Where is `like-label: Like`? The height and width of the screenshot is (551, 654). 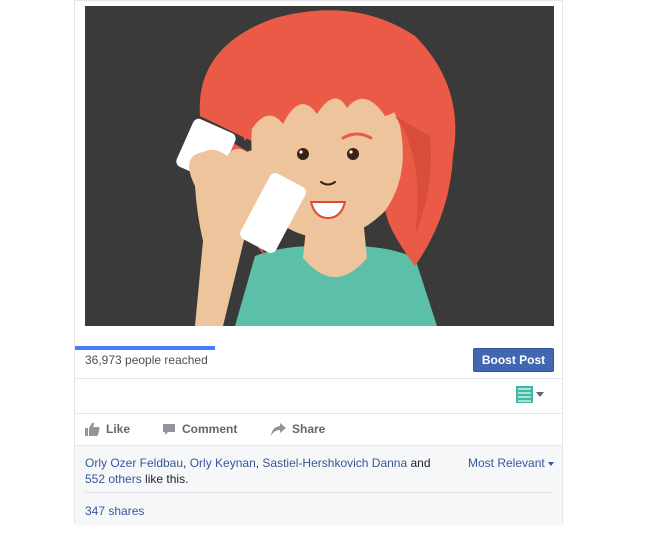 like-label: Like is located at coordinates (118, 429).